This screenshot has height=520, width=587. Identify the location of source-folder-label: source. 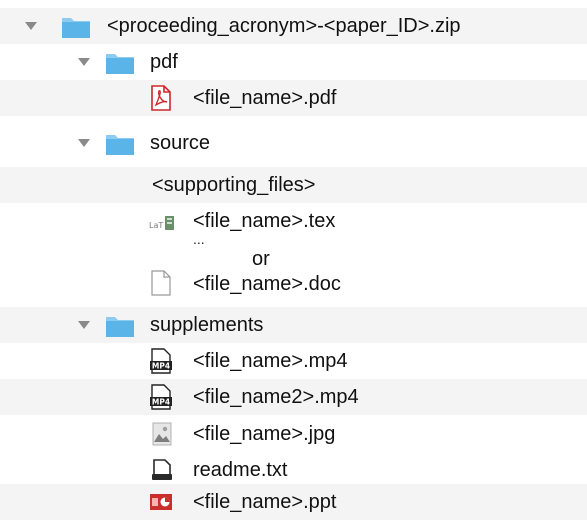
(180, 143).